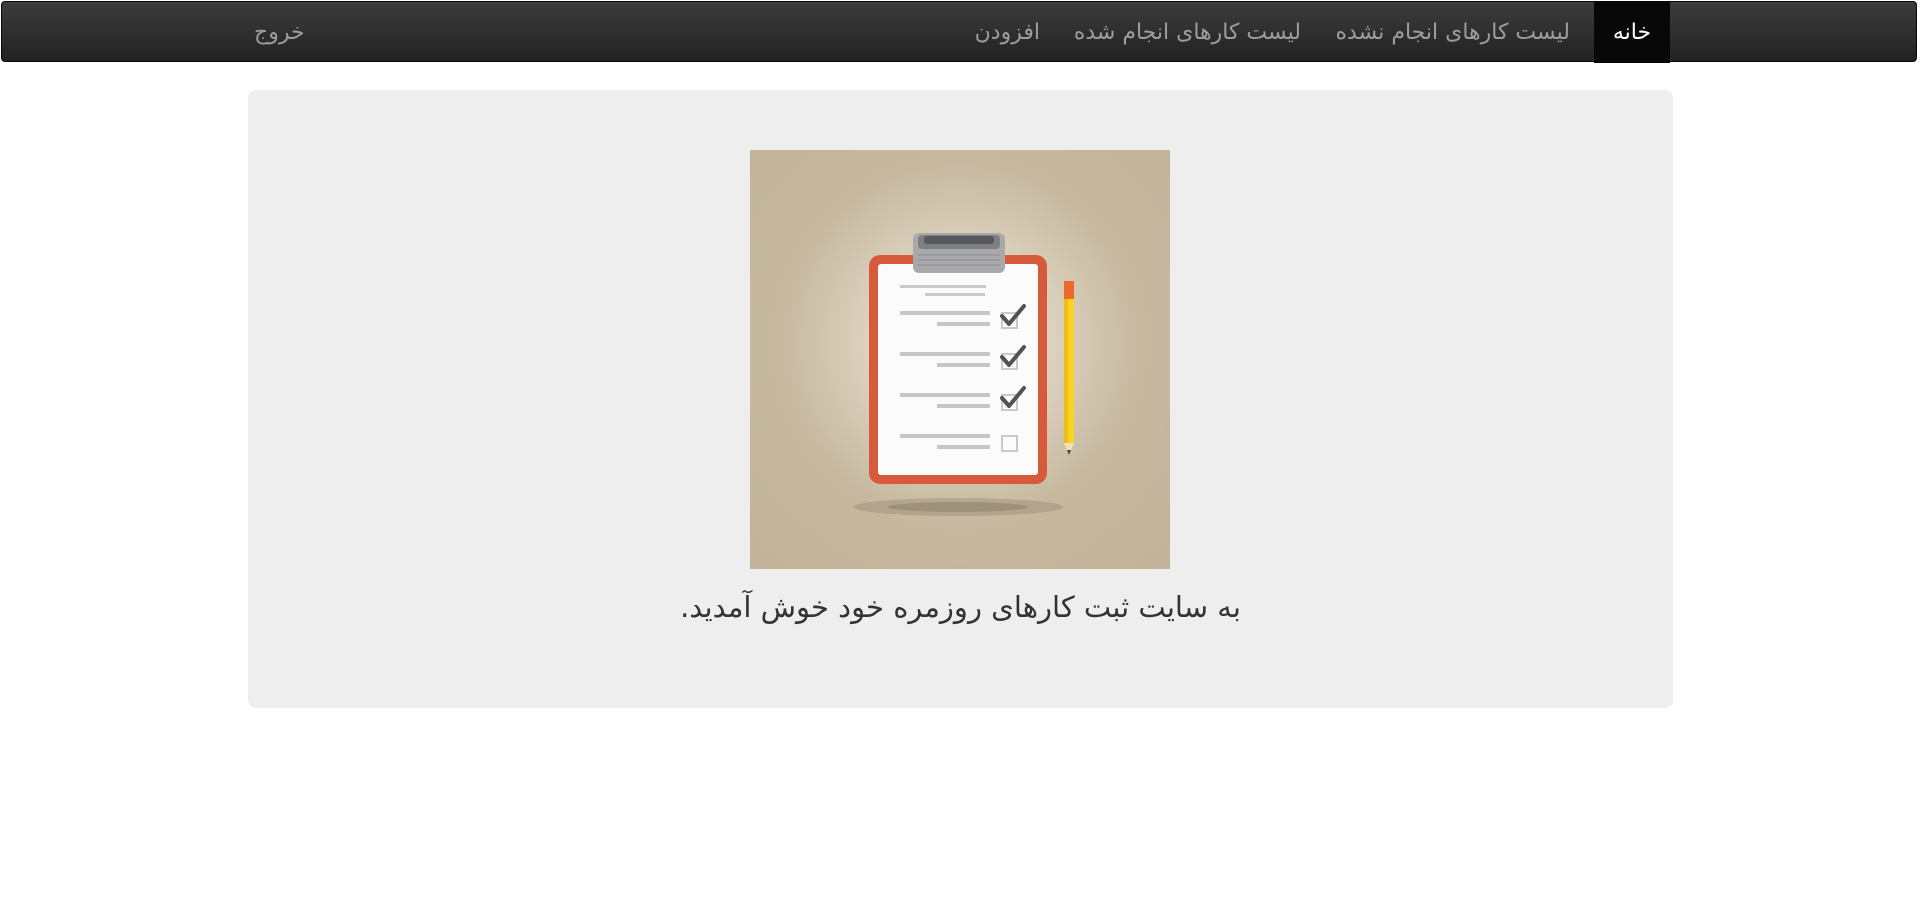 The width and height of the screenshot is (1920, 902). What do you see at coordinates (279, 32) in the screenshot?
I see `logout-link: خروج` at bounding box center [279, 32].